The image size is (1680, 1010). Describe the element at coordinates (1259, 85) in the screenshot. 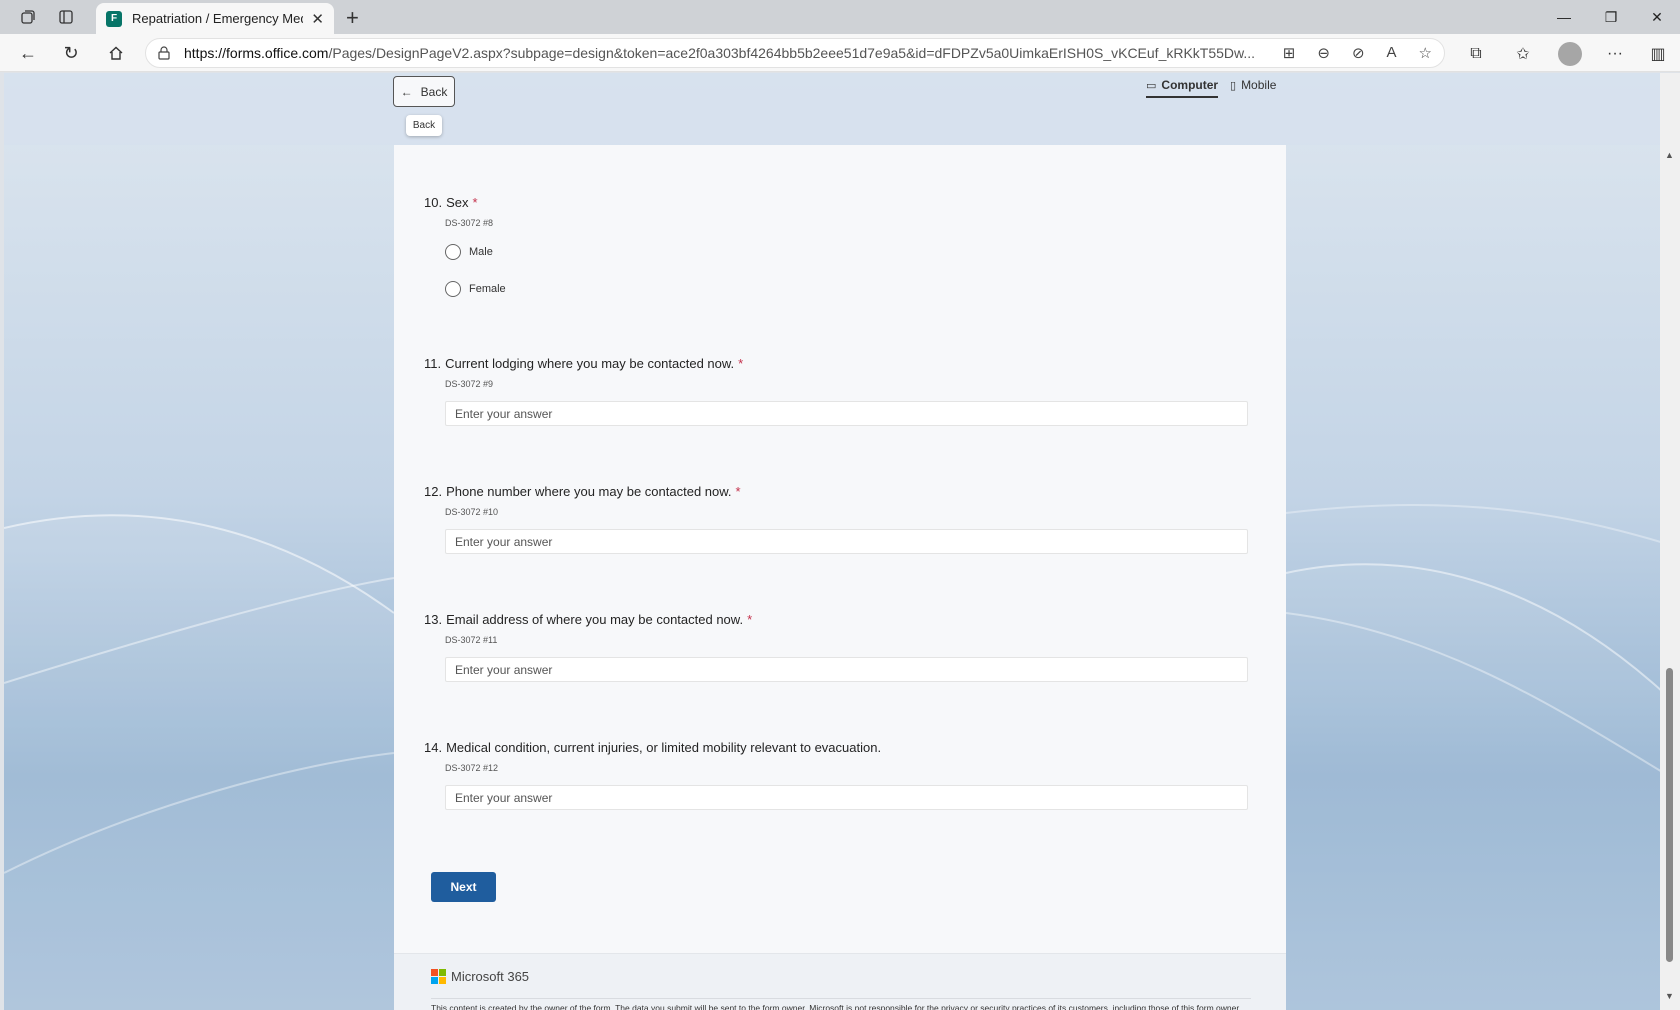

I see `mobile-view-label: Mobile` at that location.